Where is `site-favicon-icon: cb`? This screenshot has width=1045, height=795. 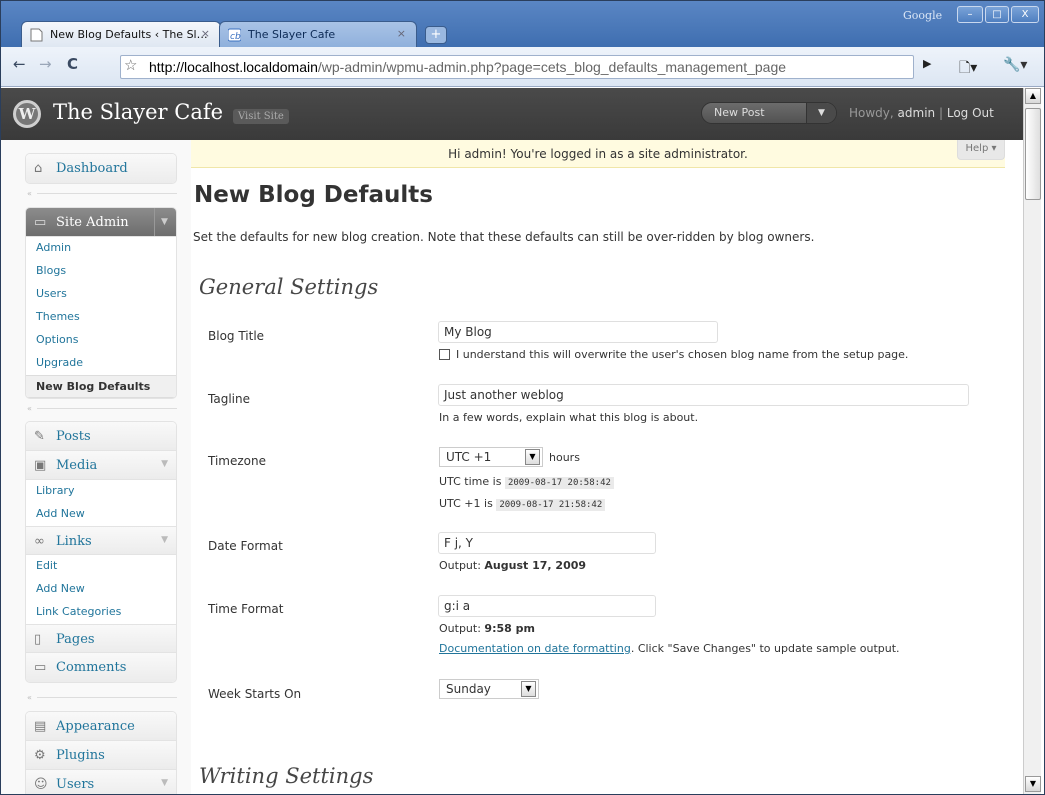
site-favicon-icon: cb is located at coordinates (234, 35).